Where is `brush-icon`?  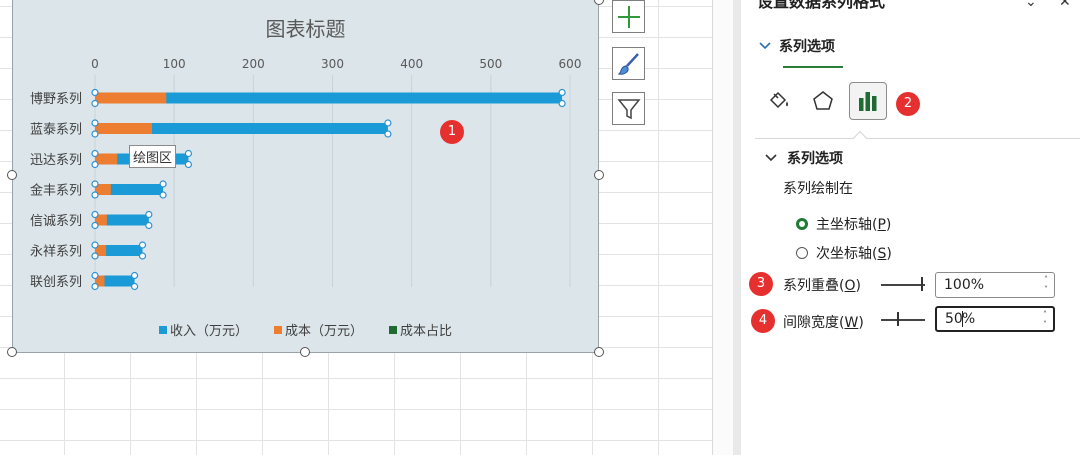
brush-icon is located at coordinates (627, 63).